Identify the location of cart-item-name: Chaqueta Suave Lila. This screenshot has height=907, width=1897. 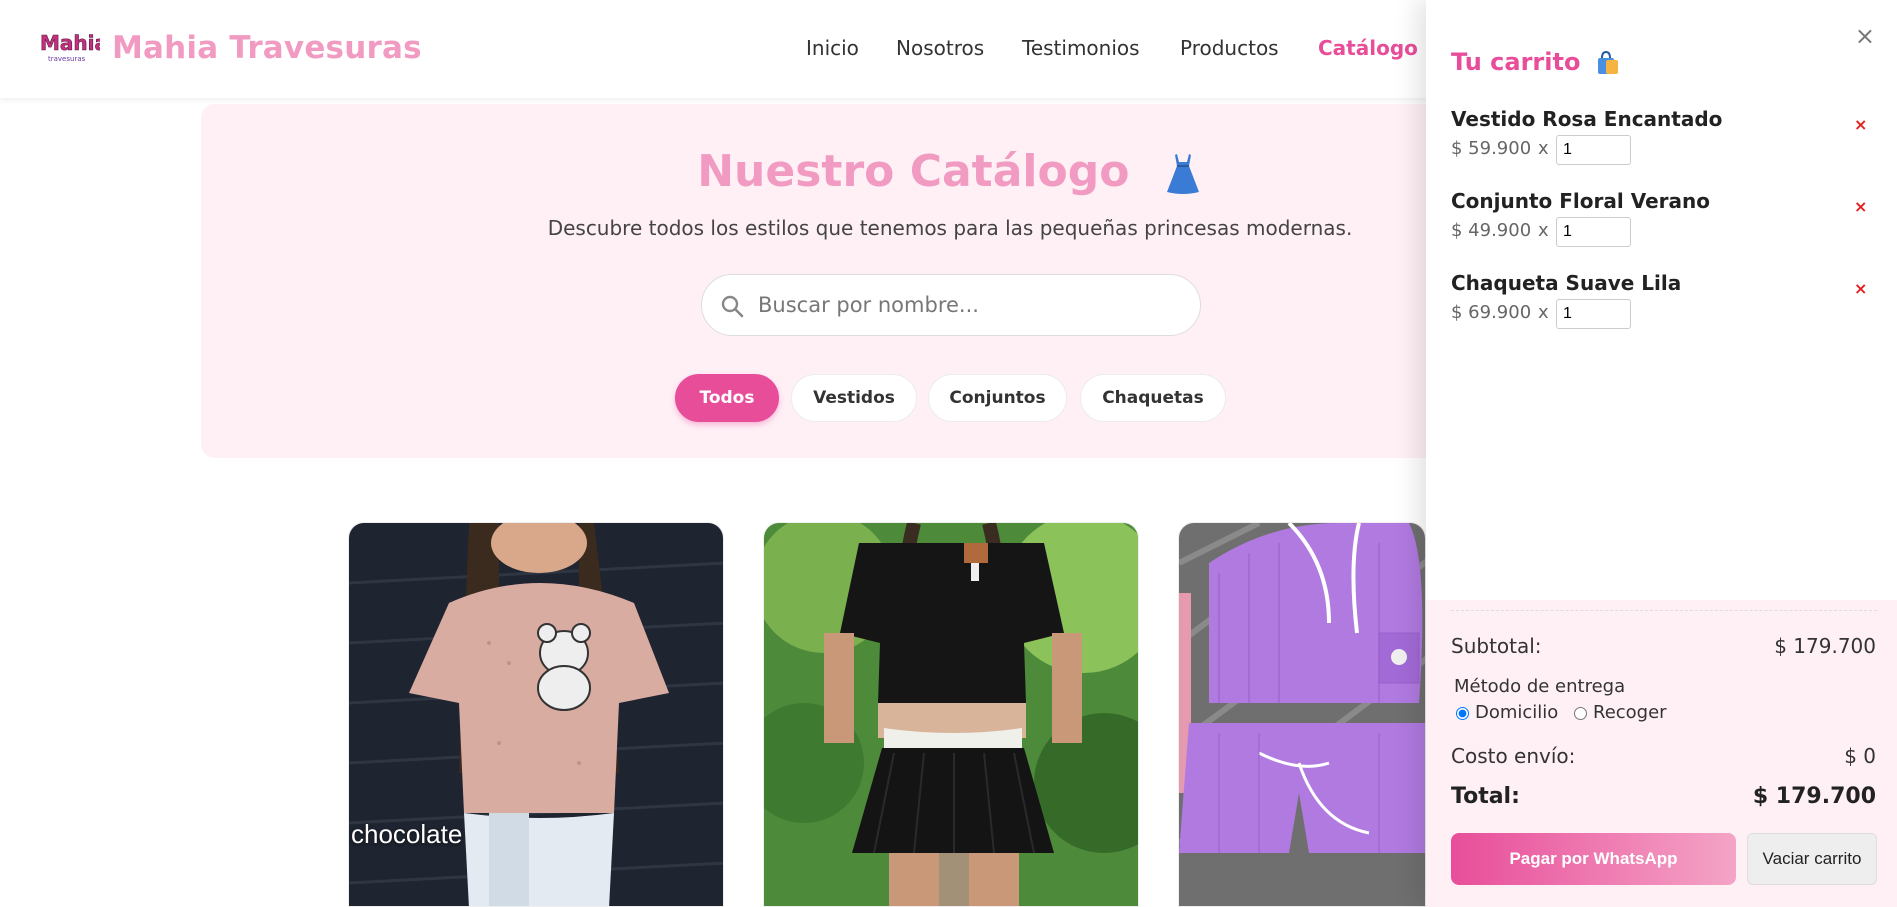
(1566, 283).